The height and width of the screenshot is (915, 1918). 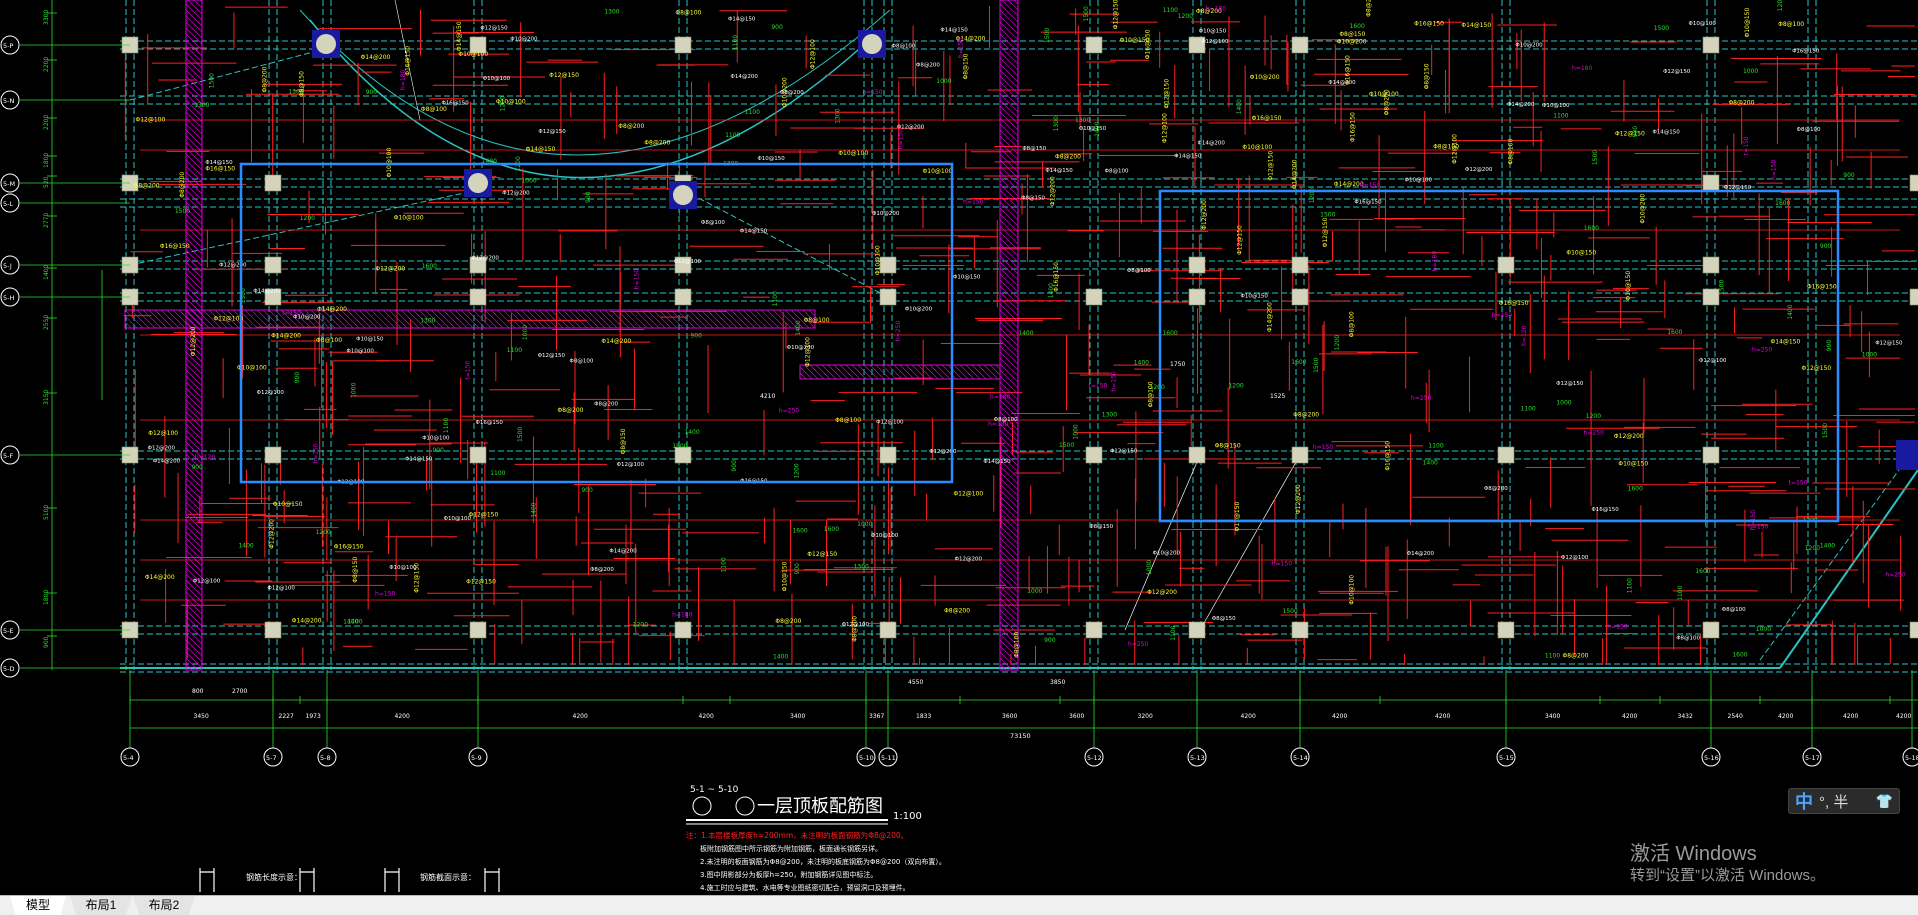 I want to click on rebar-label: Φ16@150, so click(x=1267, y=118).